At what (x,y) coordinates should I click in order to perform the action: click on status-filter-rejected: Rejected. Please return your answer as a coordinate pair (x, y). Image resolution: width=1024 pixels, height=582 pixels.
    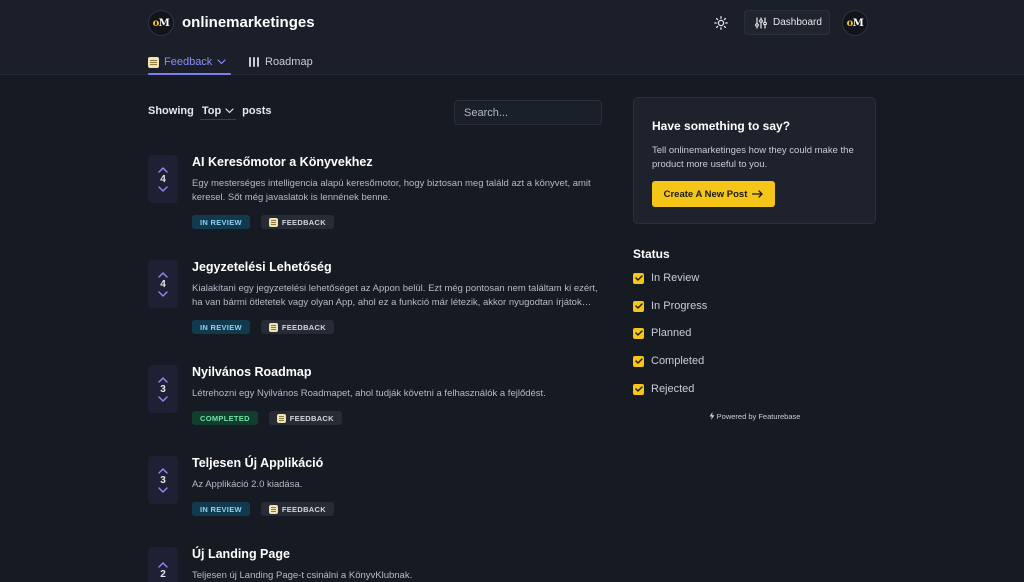
    Looking at the image, I should click on (663, 389).